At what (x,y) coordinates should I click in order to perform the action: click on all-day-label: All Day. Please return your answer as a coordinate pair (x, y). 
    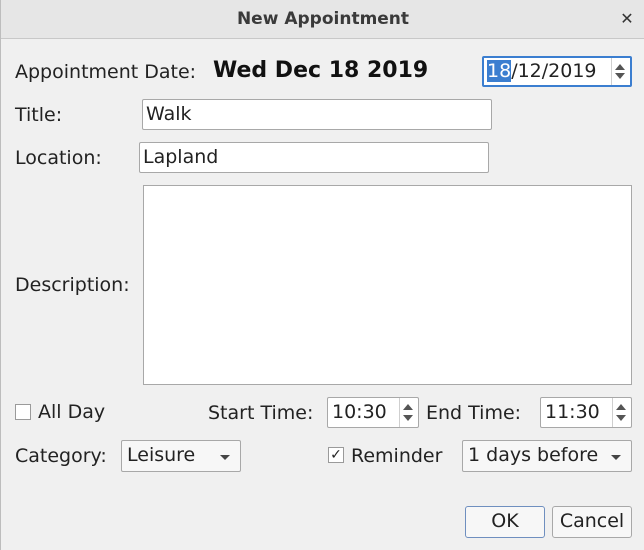
    Looking at the image, I should click on (72, 412).